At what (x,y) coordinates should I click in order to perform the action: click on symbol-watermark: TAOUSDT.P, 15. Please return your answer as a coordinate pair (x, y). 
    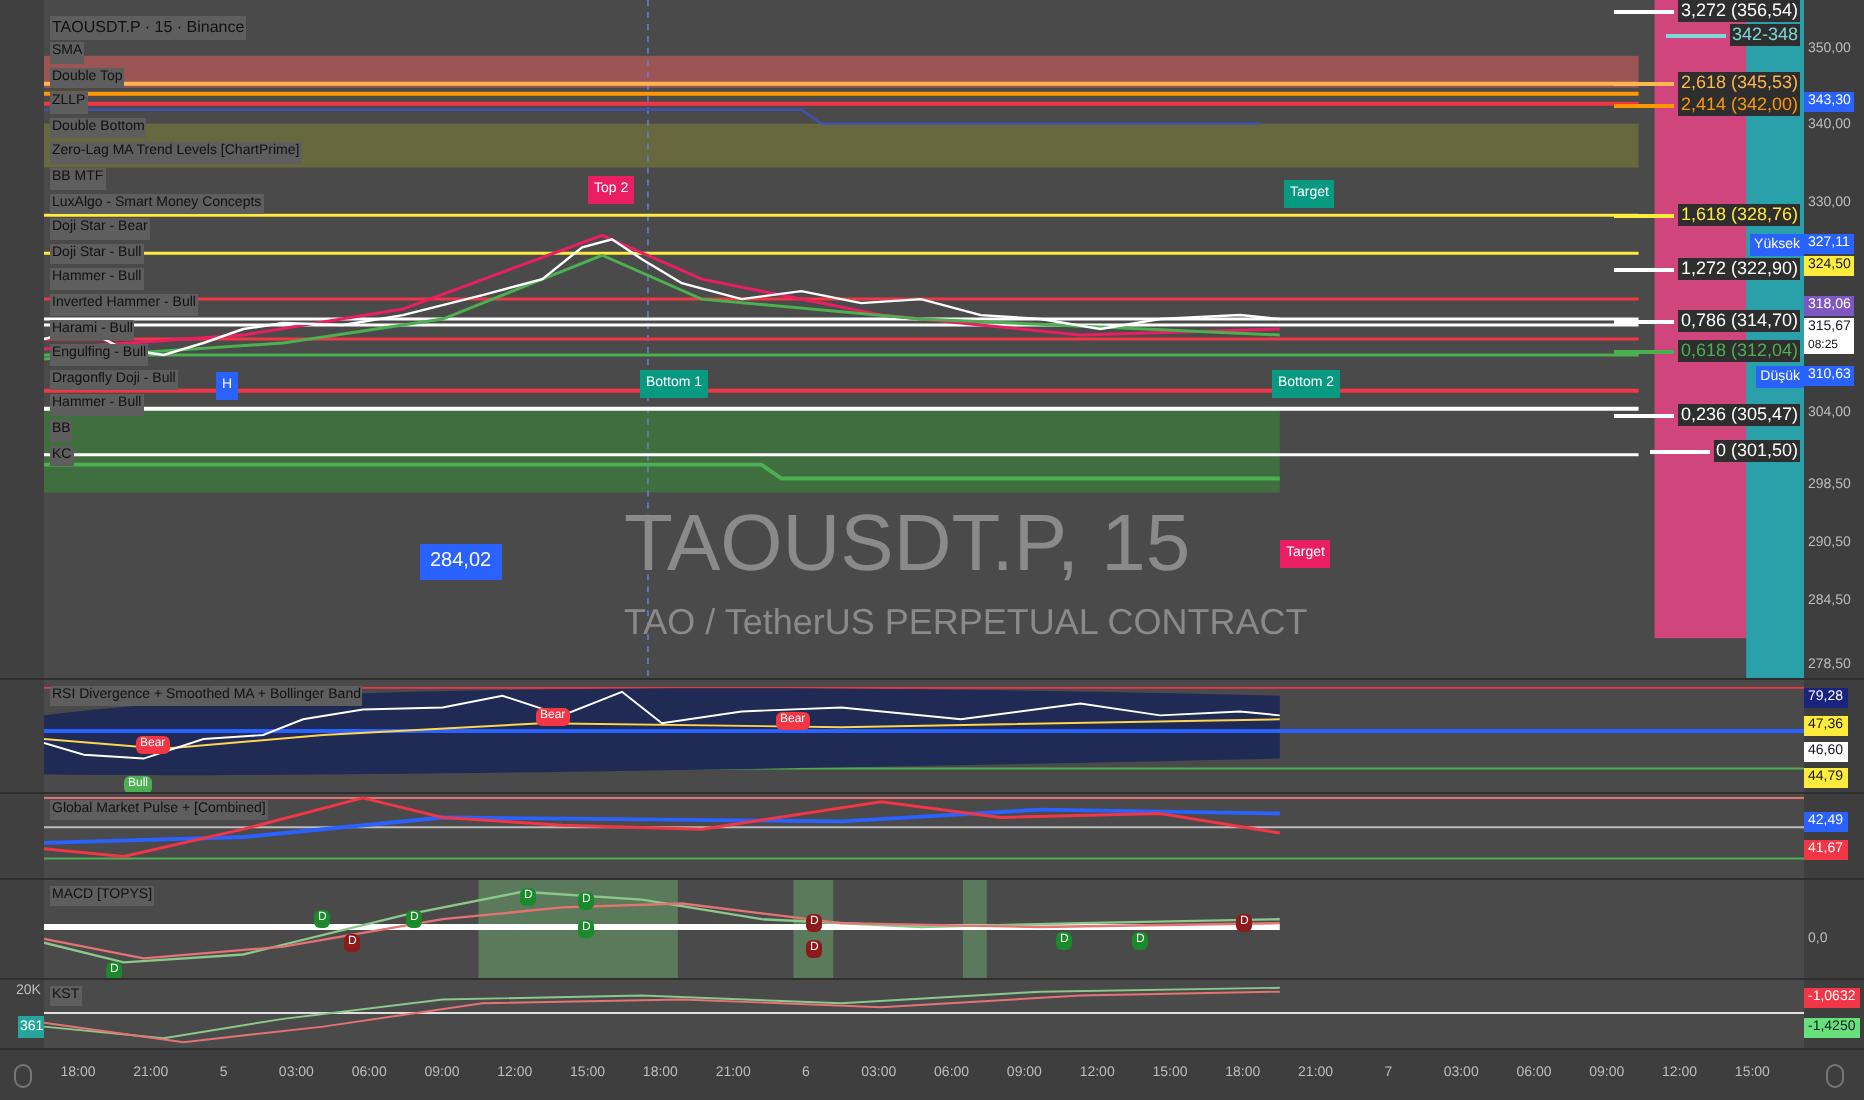
    Looking at the image, I should click on (907, 544).